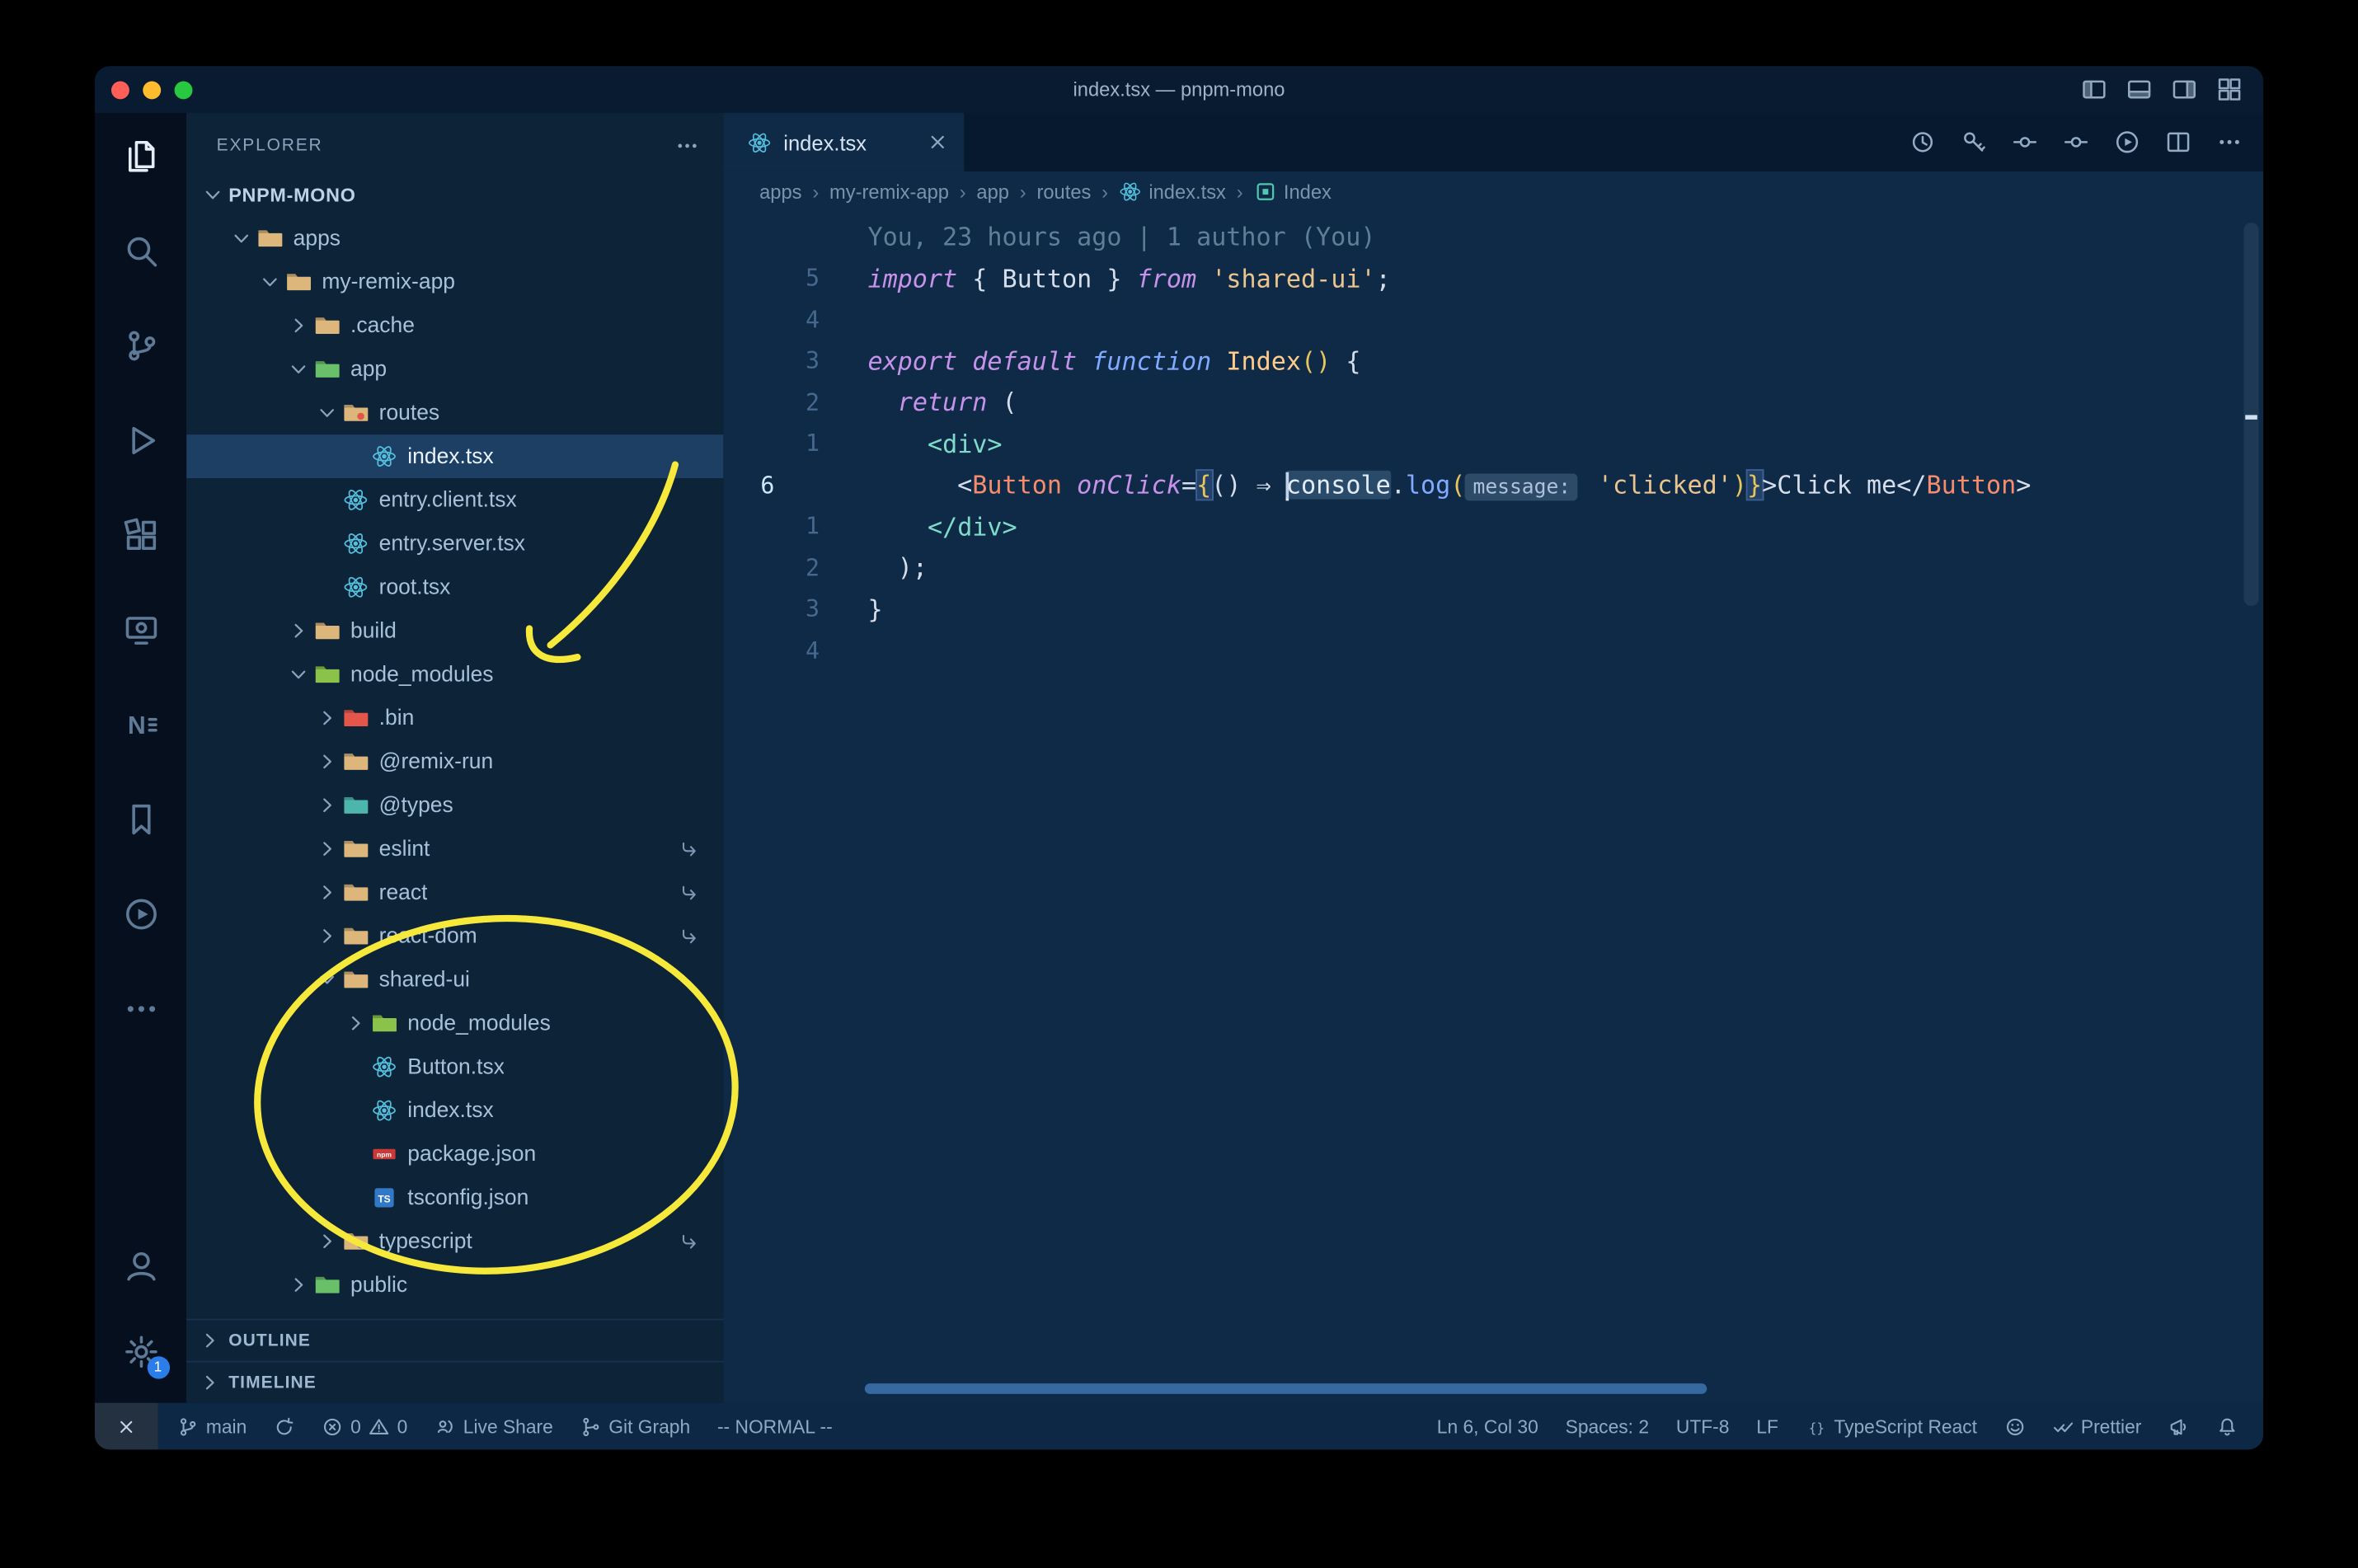 This screenshot has height=1568, width=2358. I want to click on status-formatter-prettier: Prettier, so click(2097, 1426).